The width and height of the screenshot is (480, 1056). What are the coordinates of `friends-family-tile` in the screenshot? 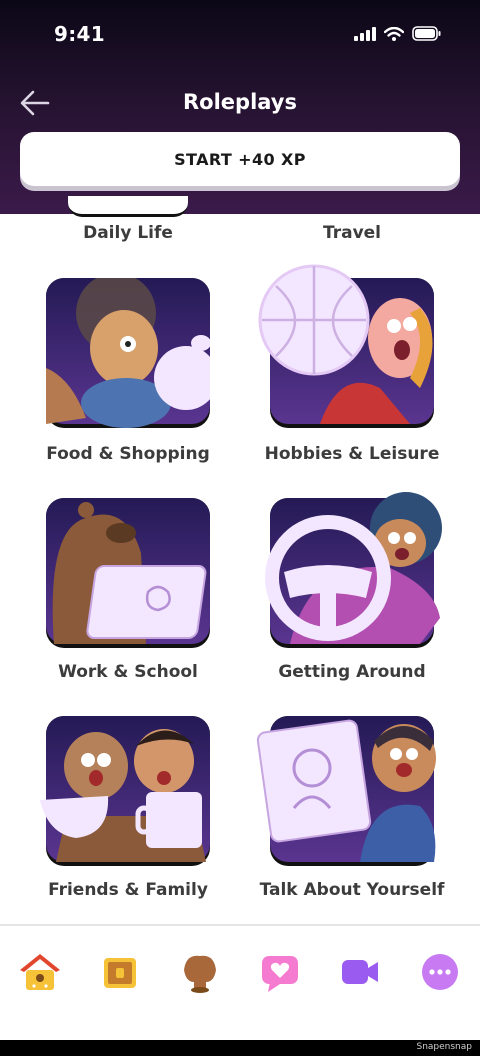 It's located at (125, 791).